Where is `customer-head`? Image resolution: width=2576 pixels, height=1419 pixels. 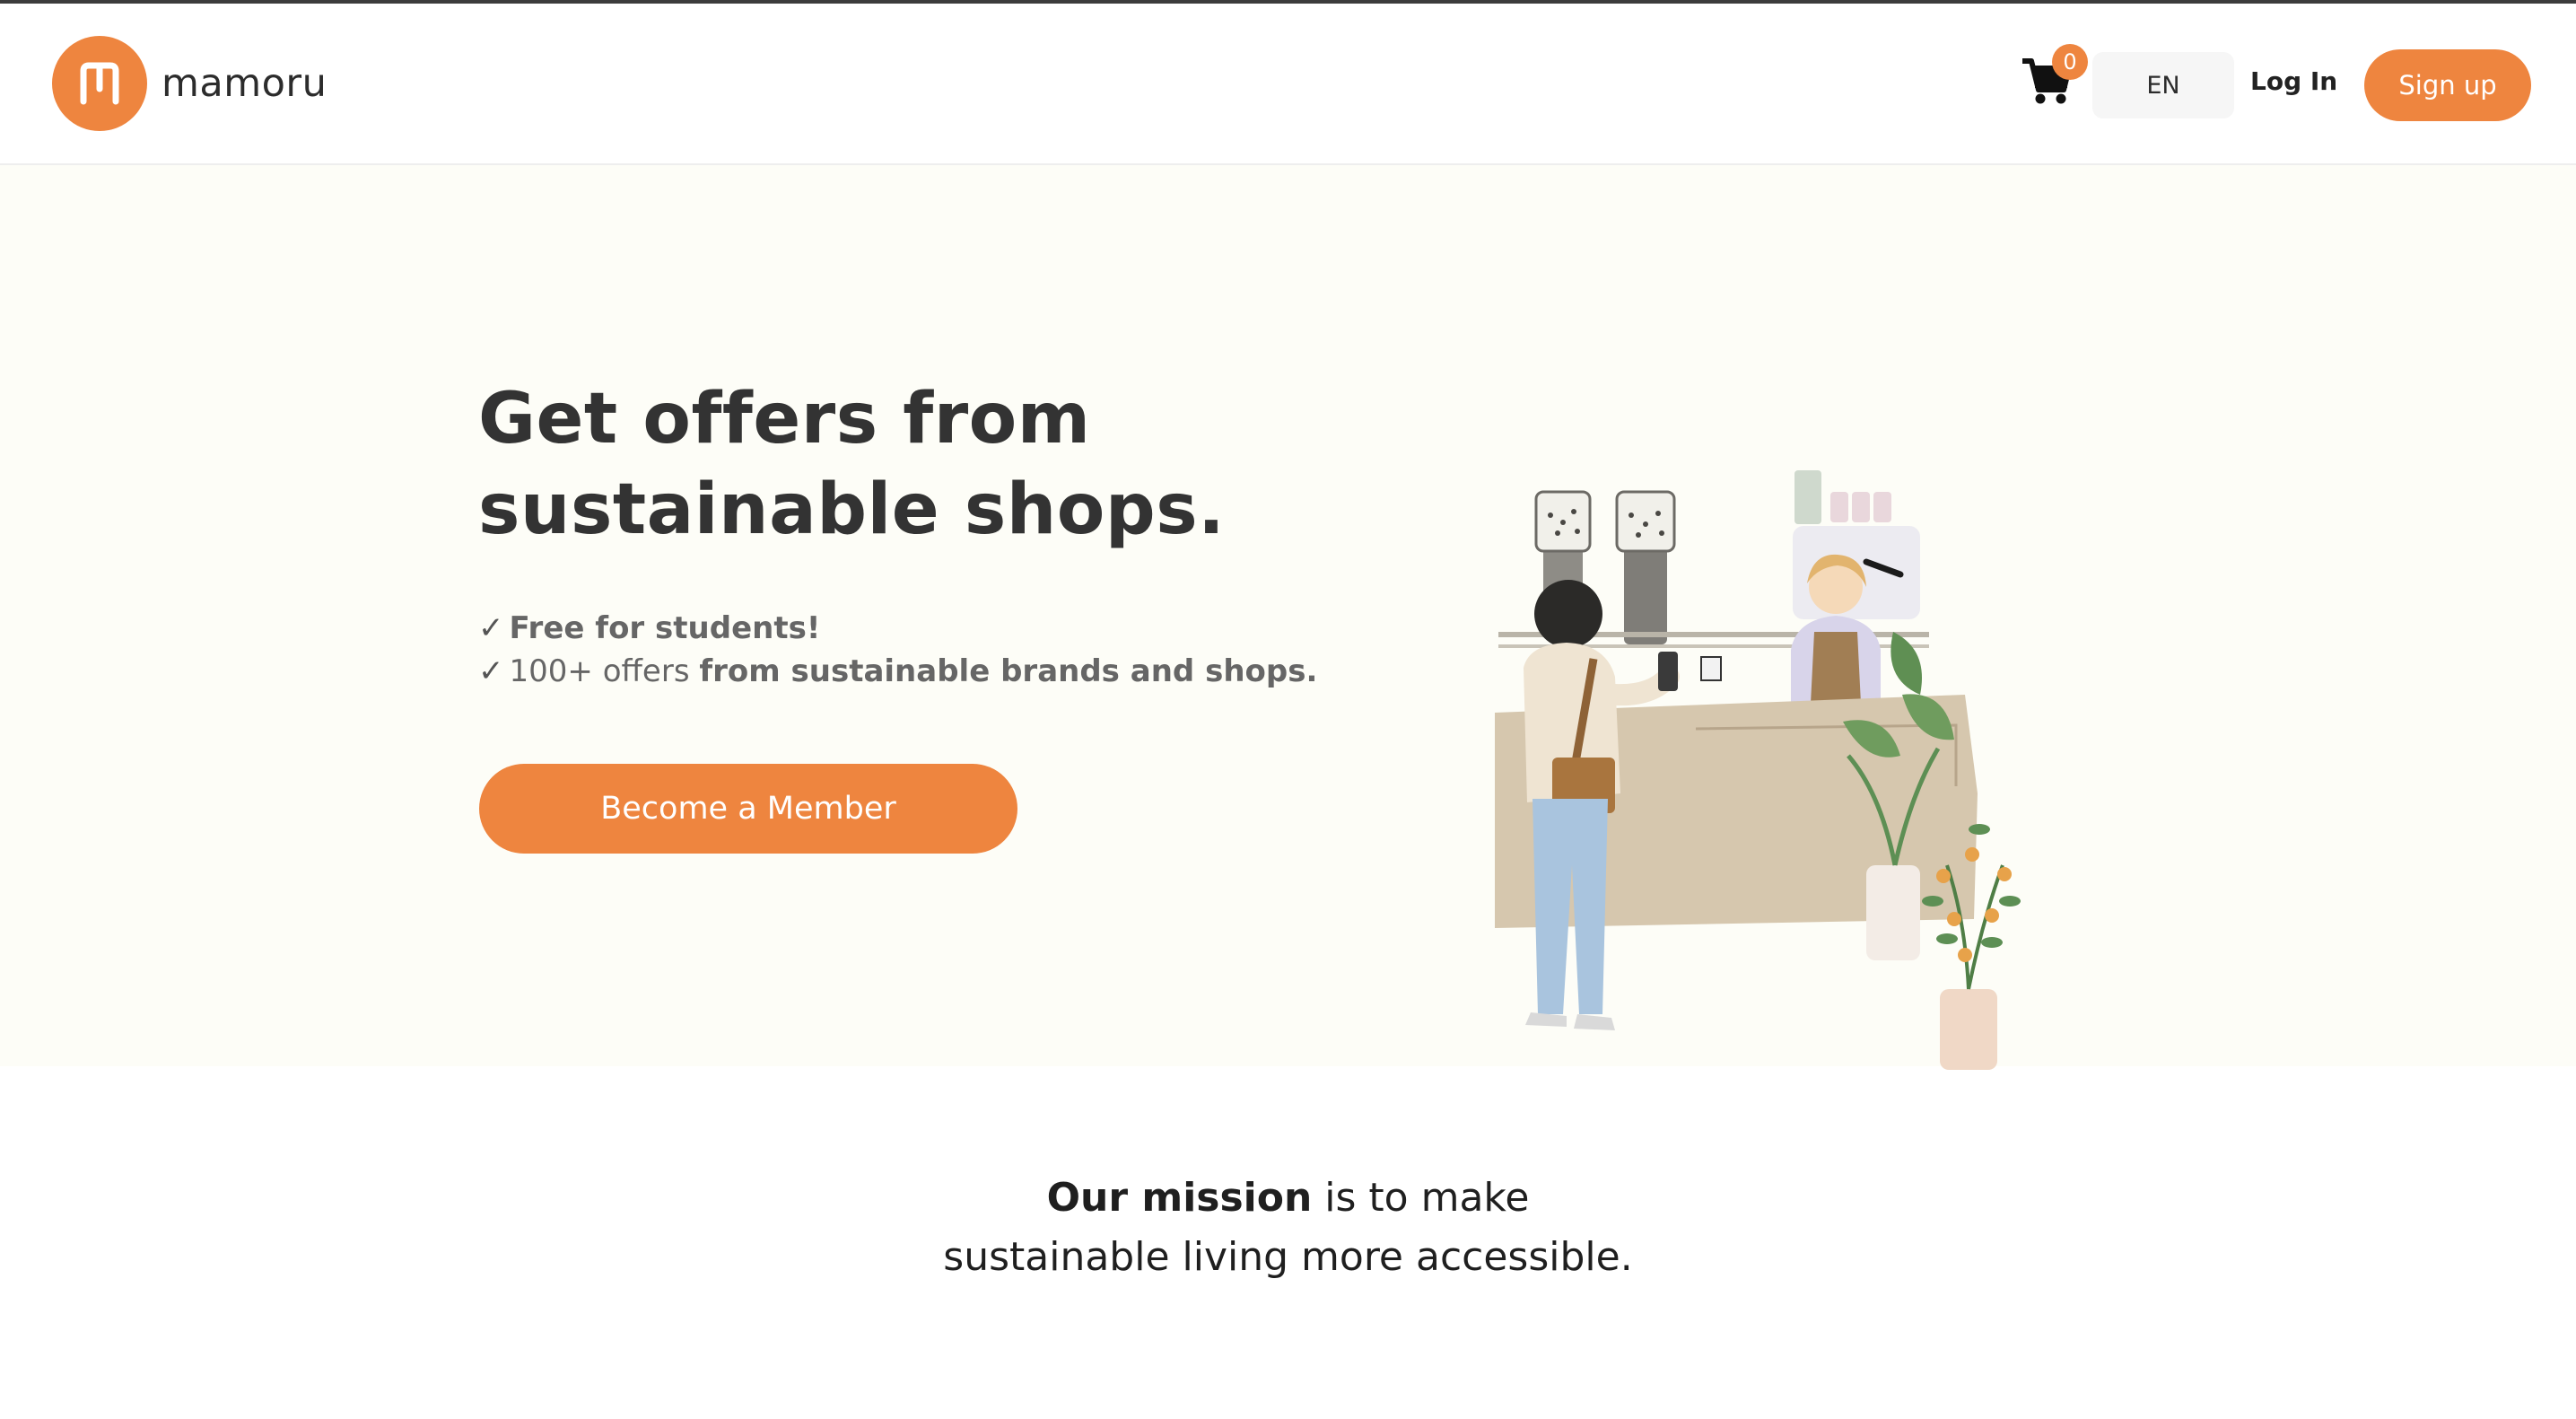
customer-head is located at coordinates (1568, 614).